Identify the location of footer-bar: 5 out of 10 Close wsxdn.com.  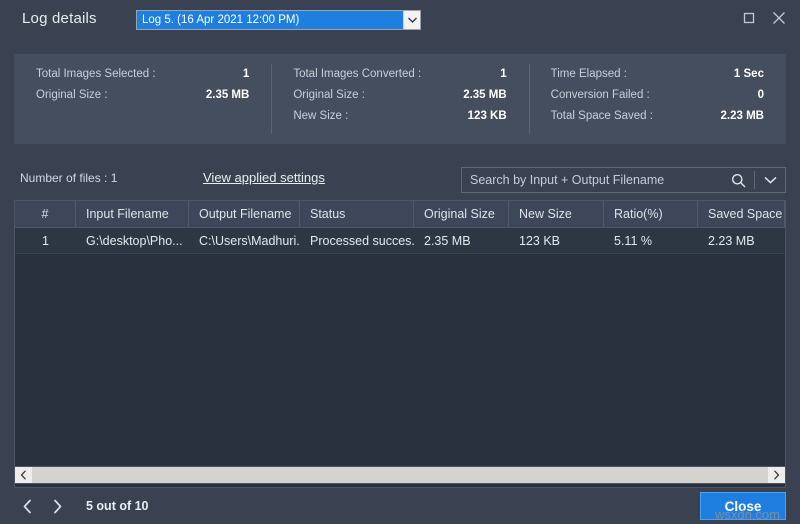
(400, 506).